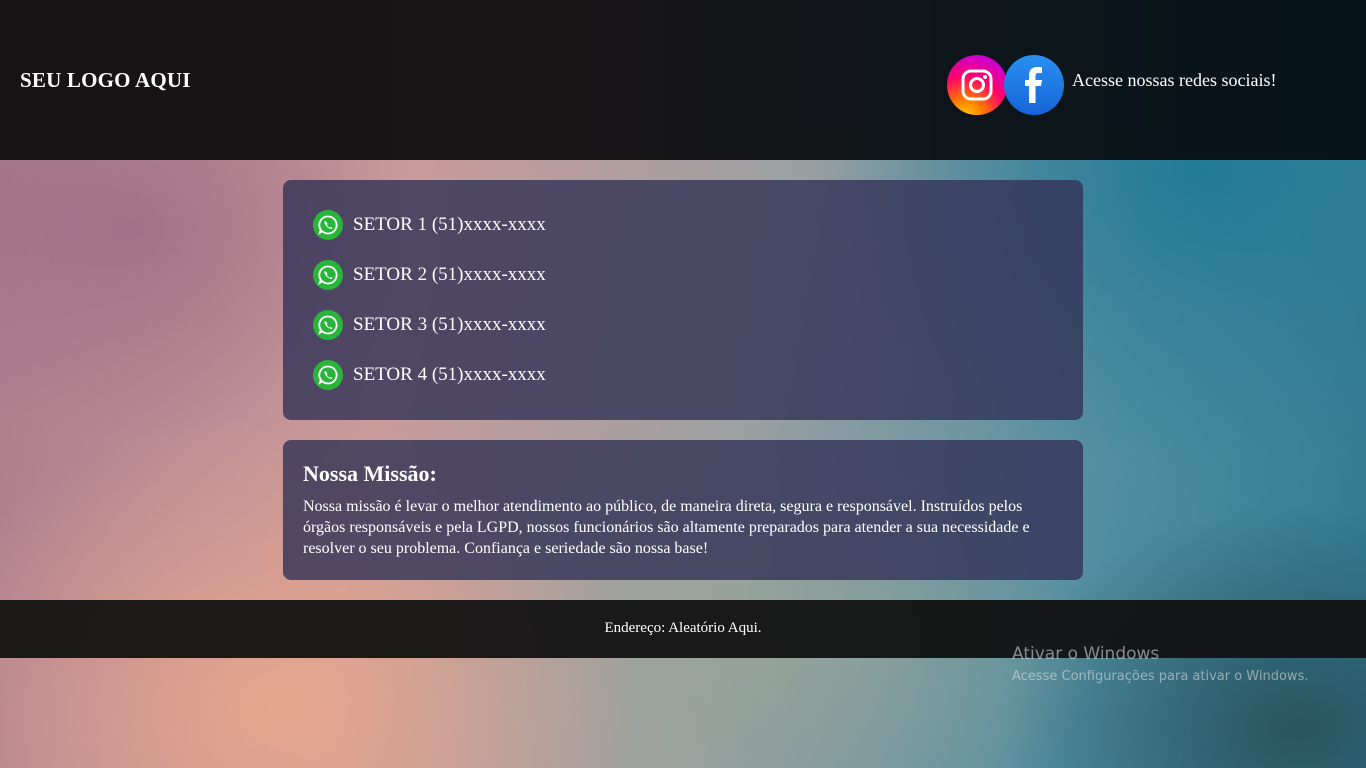 The image size is (1366, 768). Describe the element at coordinates (977, 85) in the screenshot. I see `instagram-icon` at that location.